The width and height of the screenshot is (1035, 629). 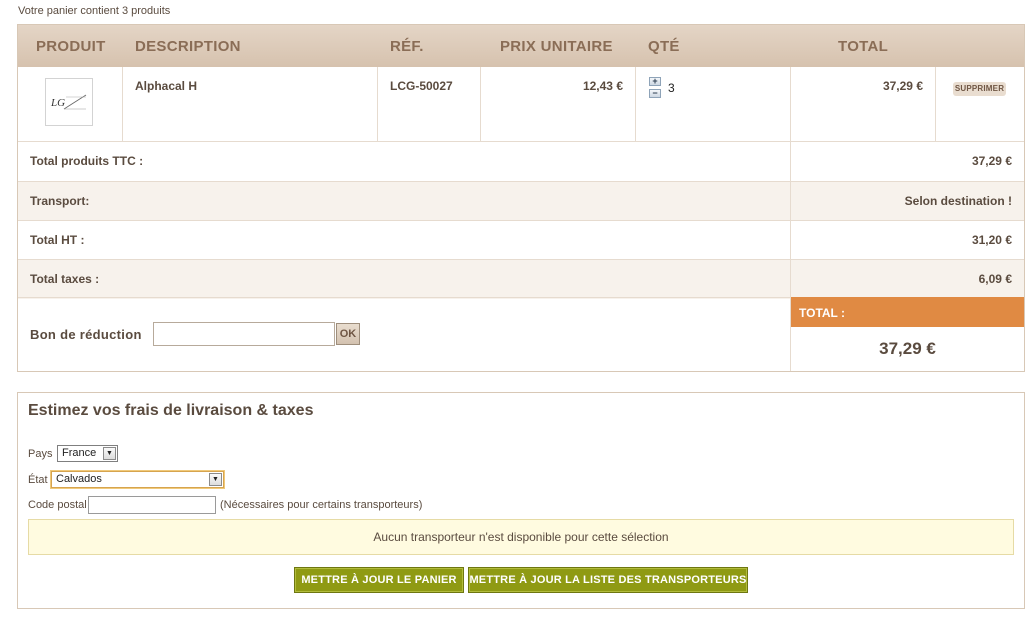 I want to click on total-taxes-label: Total taxes :, so click(x=65, y=279).